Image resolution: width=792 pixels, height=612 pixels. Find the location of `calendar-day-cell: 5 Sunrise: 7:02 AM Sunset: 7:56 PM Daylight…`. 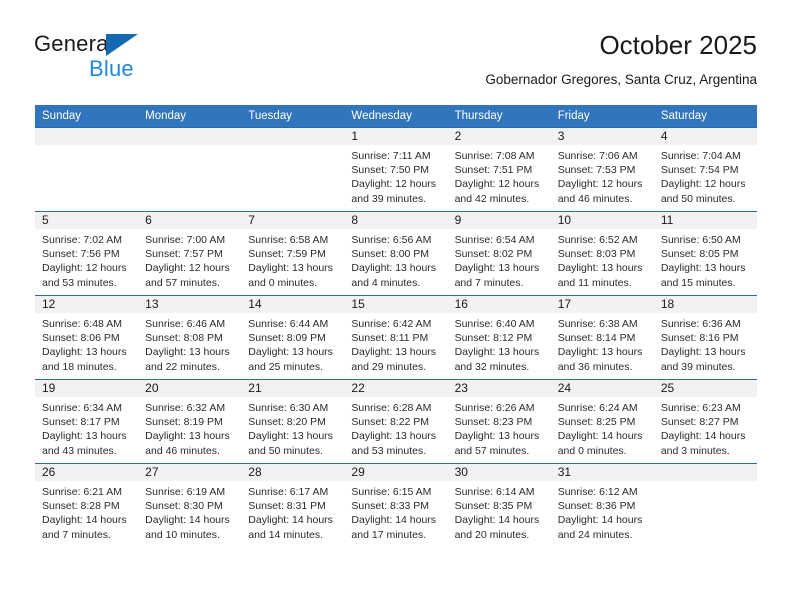

calendar-day-cell: 5 Sunrise: 7:02 AM Sunset: 7:56 PM Daylight… is located at coordinates (87, 253).